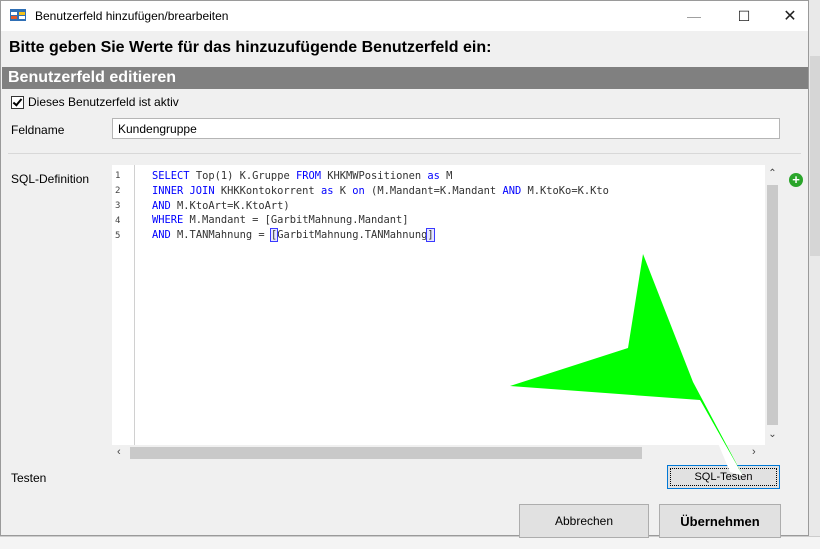 Image resolution: width=820 pixels, height=549 pixels. I want to click on minimize-button: —, so click(694, 16).